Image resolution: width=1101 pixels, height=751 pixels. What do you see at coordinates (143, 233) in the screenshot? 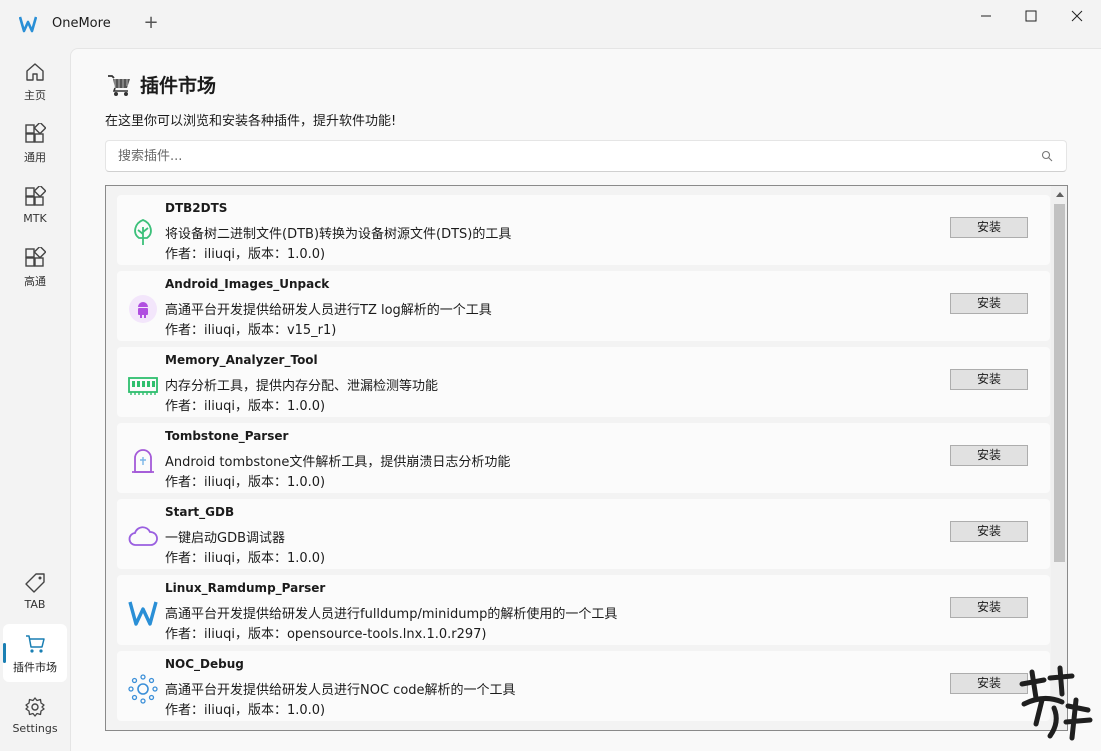
I see `tree-icon` at bounding box center [143, 233].